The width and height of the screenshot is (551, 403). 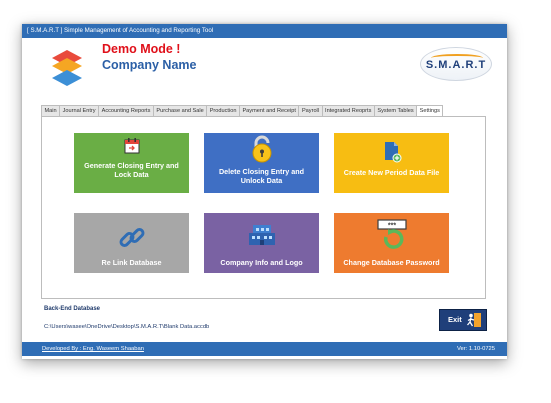 What do you see at coordinates (141, 49) in the screenshot?
I see `demo-mode-label: Demo Mode !` at bounding box center [141, 49].